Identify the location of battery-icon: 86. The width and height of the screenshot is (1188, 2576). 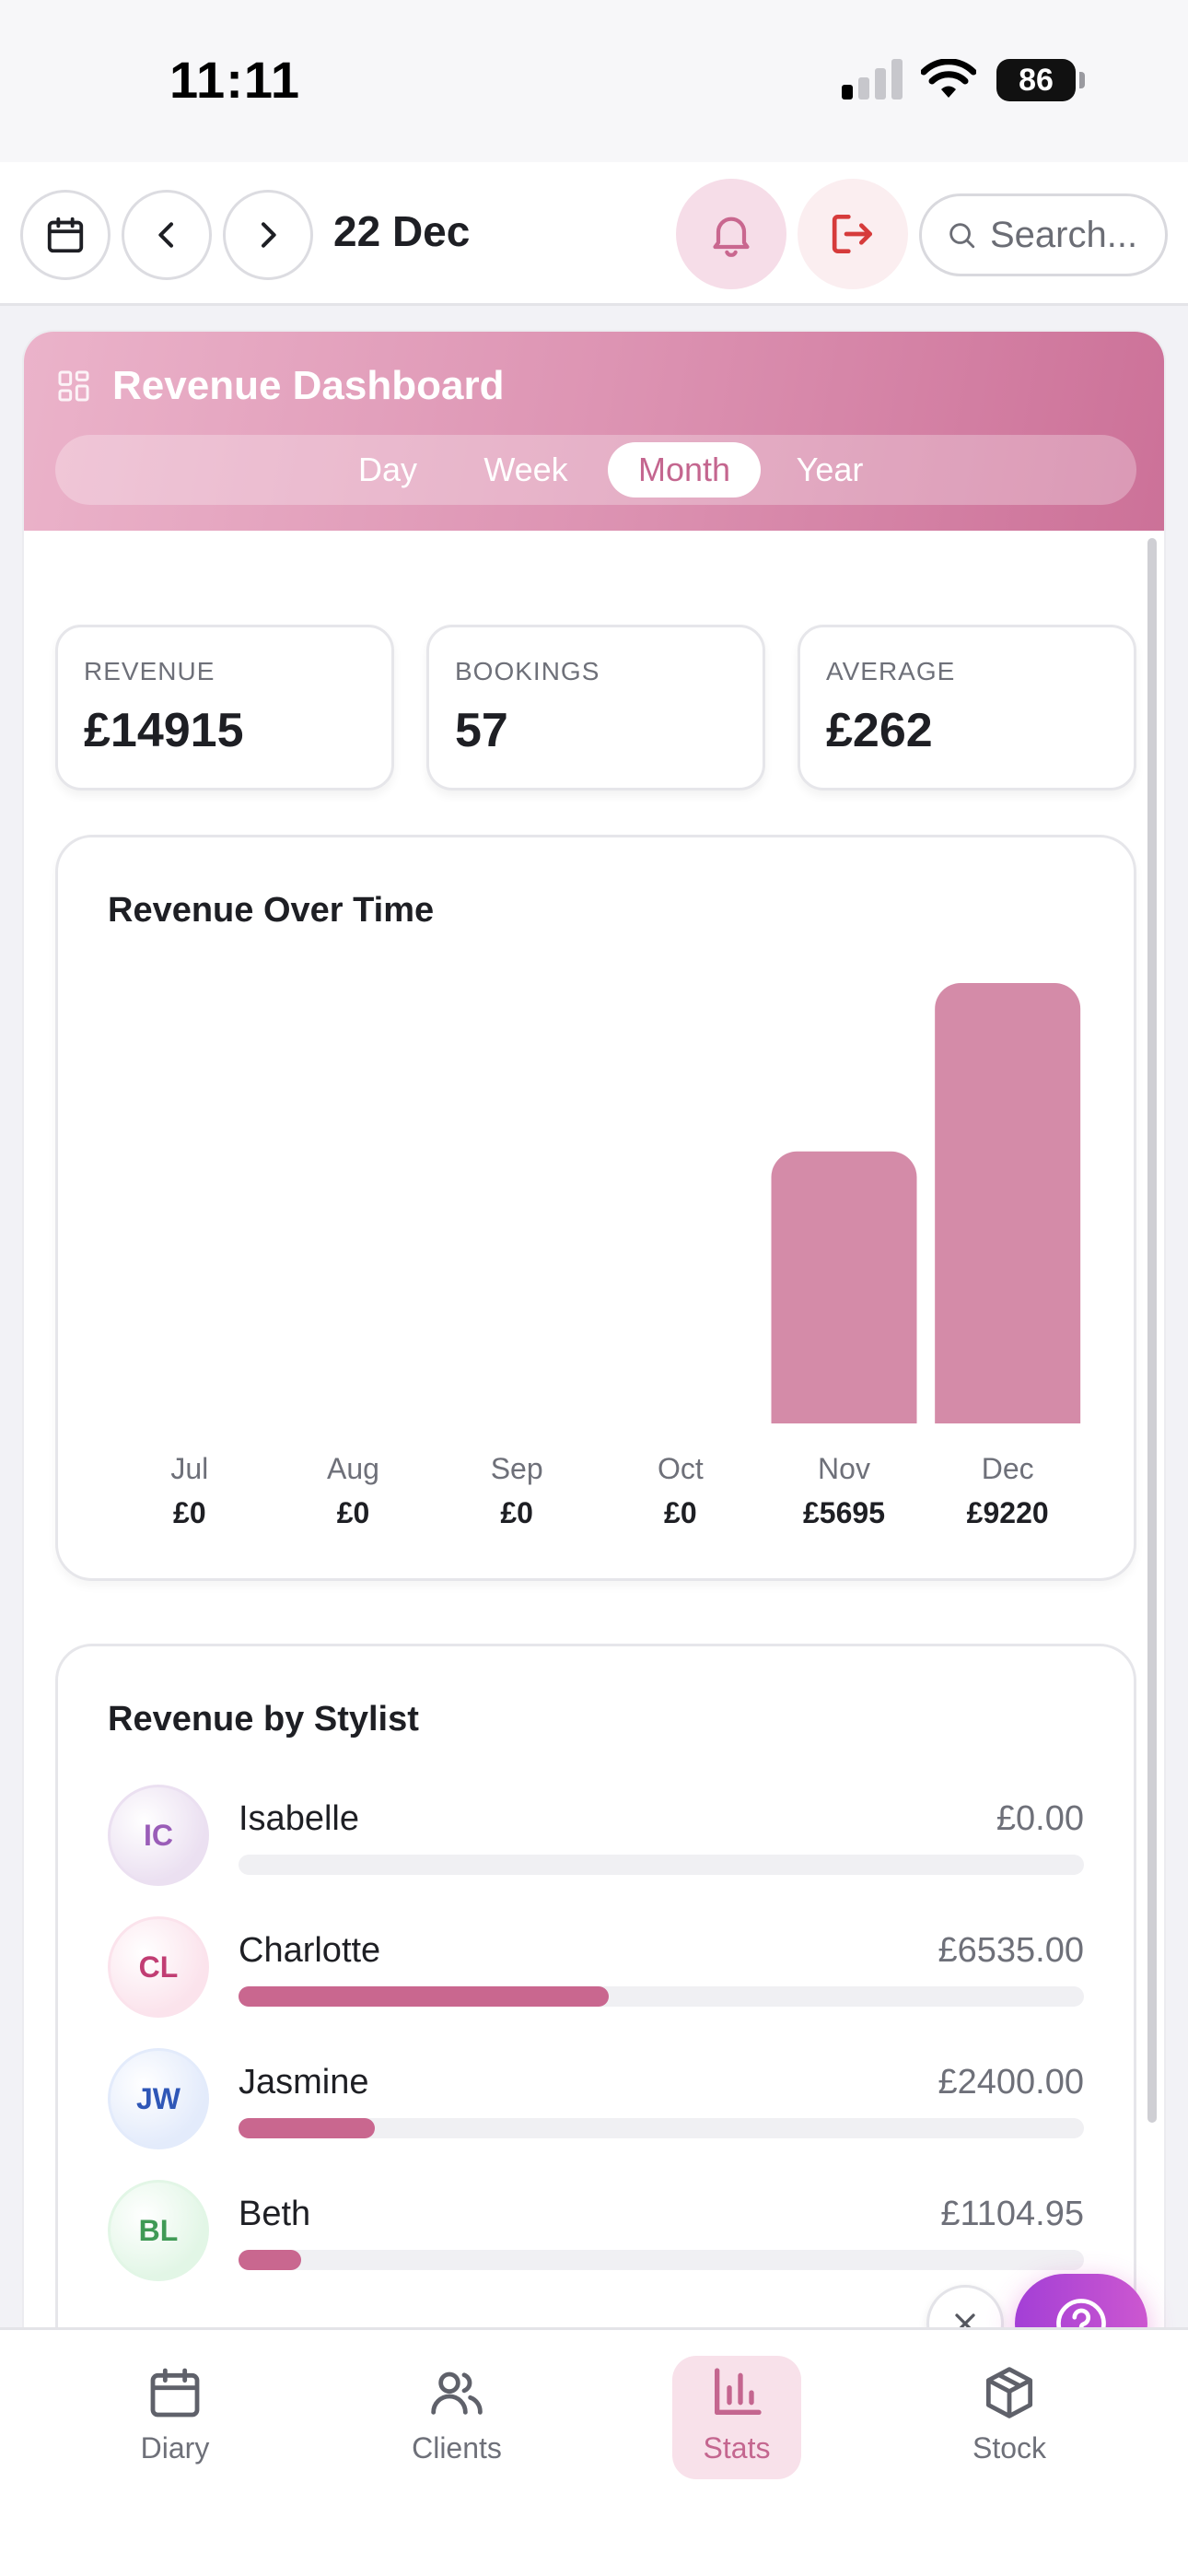
(1040, 80).